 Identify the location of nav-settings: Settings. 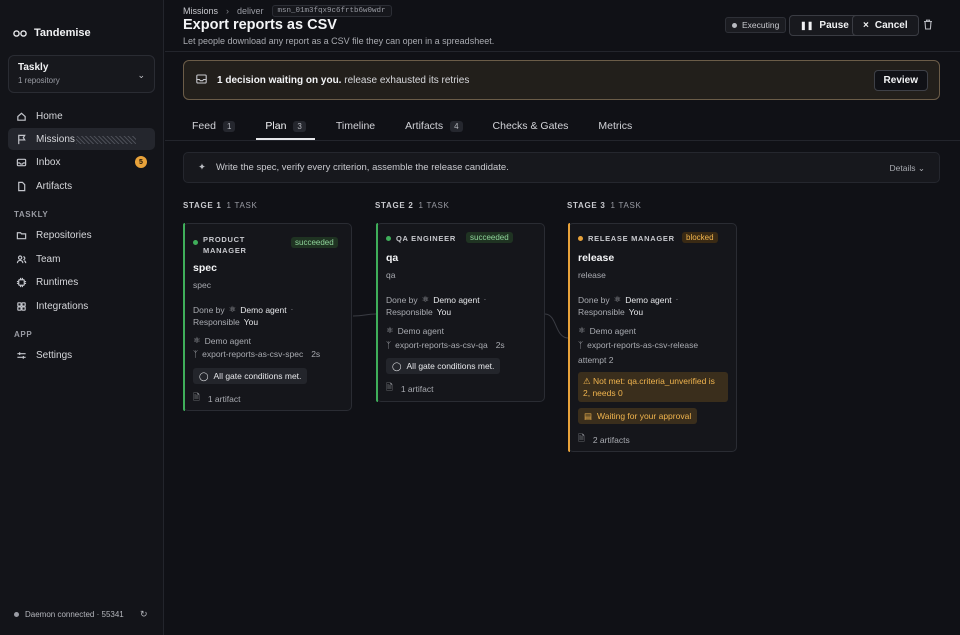
(81, 355).